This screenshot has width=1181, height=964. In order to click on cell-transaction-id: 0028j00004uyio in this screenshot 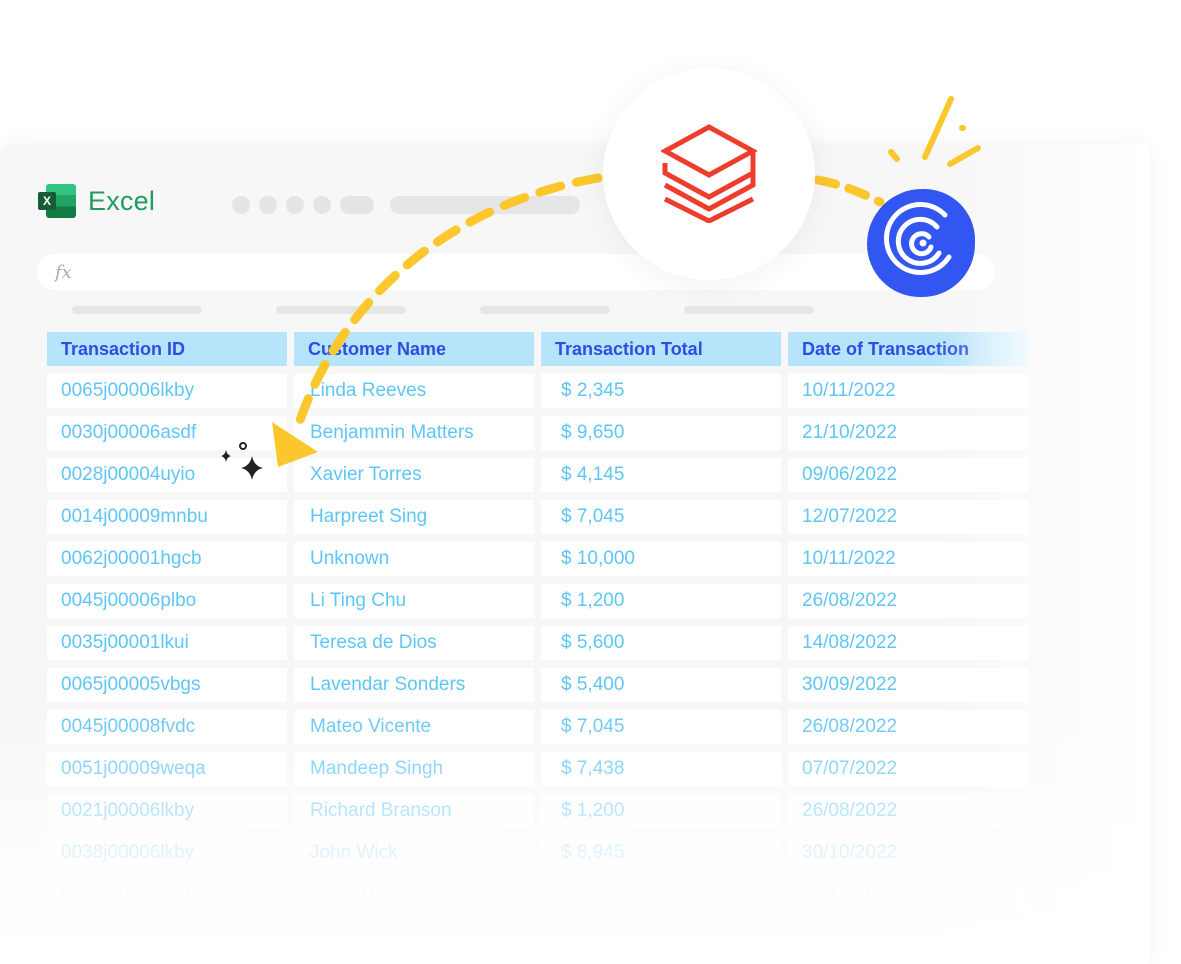, I will do `click(167, 475)`.